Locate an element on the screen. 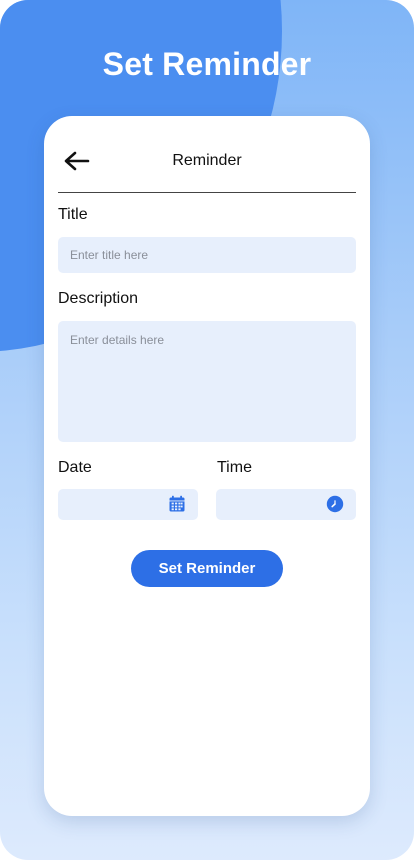 The height and width of the screenshot is (860, 414). time-field is located at coordinates (286, 504).